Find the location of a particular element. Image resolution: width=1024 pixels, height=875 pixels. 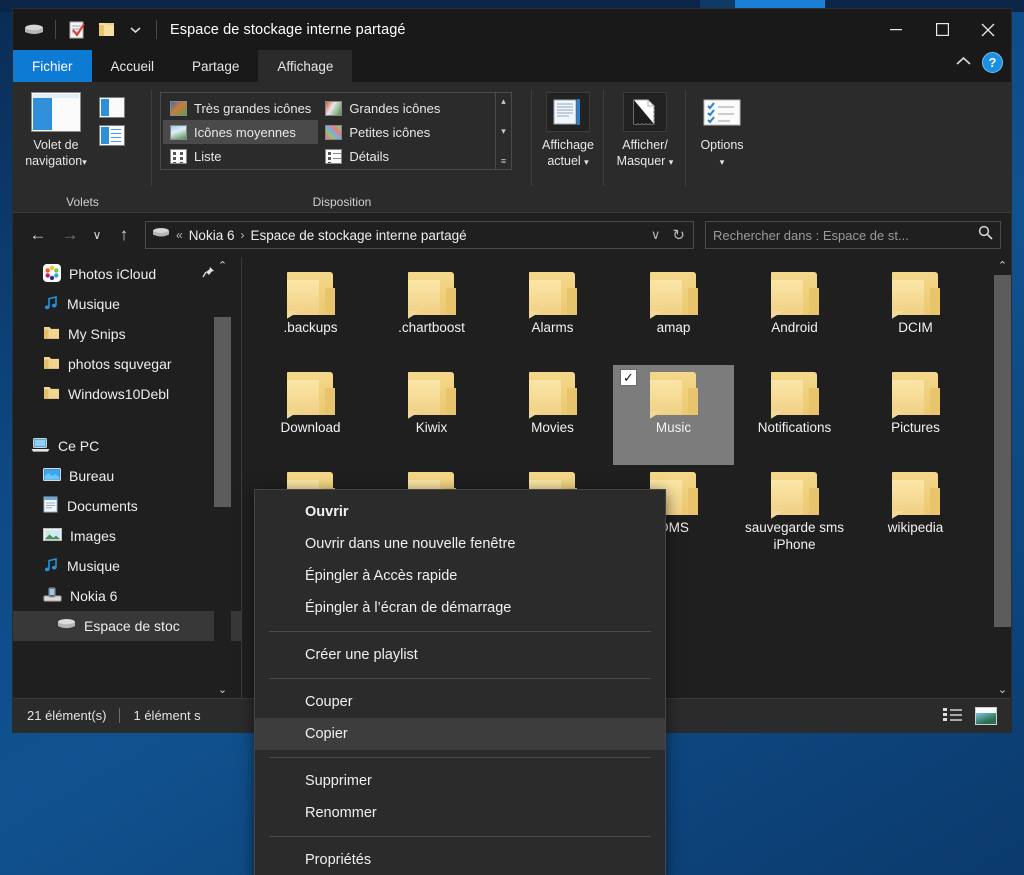

breadcrumb-segment-device: Nokia 6 is located at coordinates (212, 235).